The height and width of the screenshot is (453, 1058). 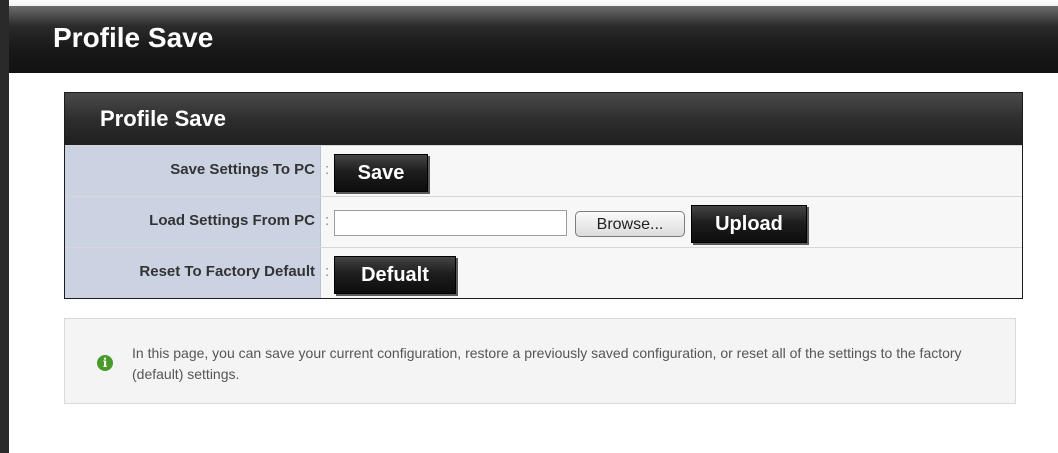 I want to click on save-settings-label-cell: Save Settings To PC, so click(x=193, y=171).